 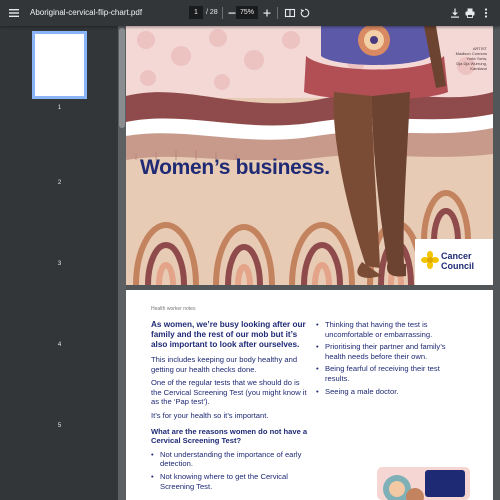 What do you see at coordinates (267, 13) in the screenshot?
I see `zoom-in-icon` at bounding box center [267, 13].